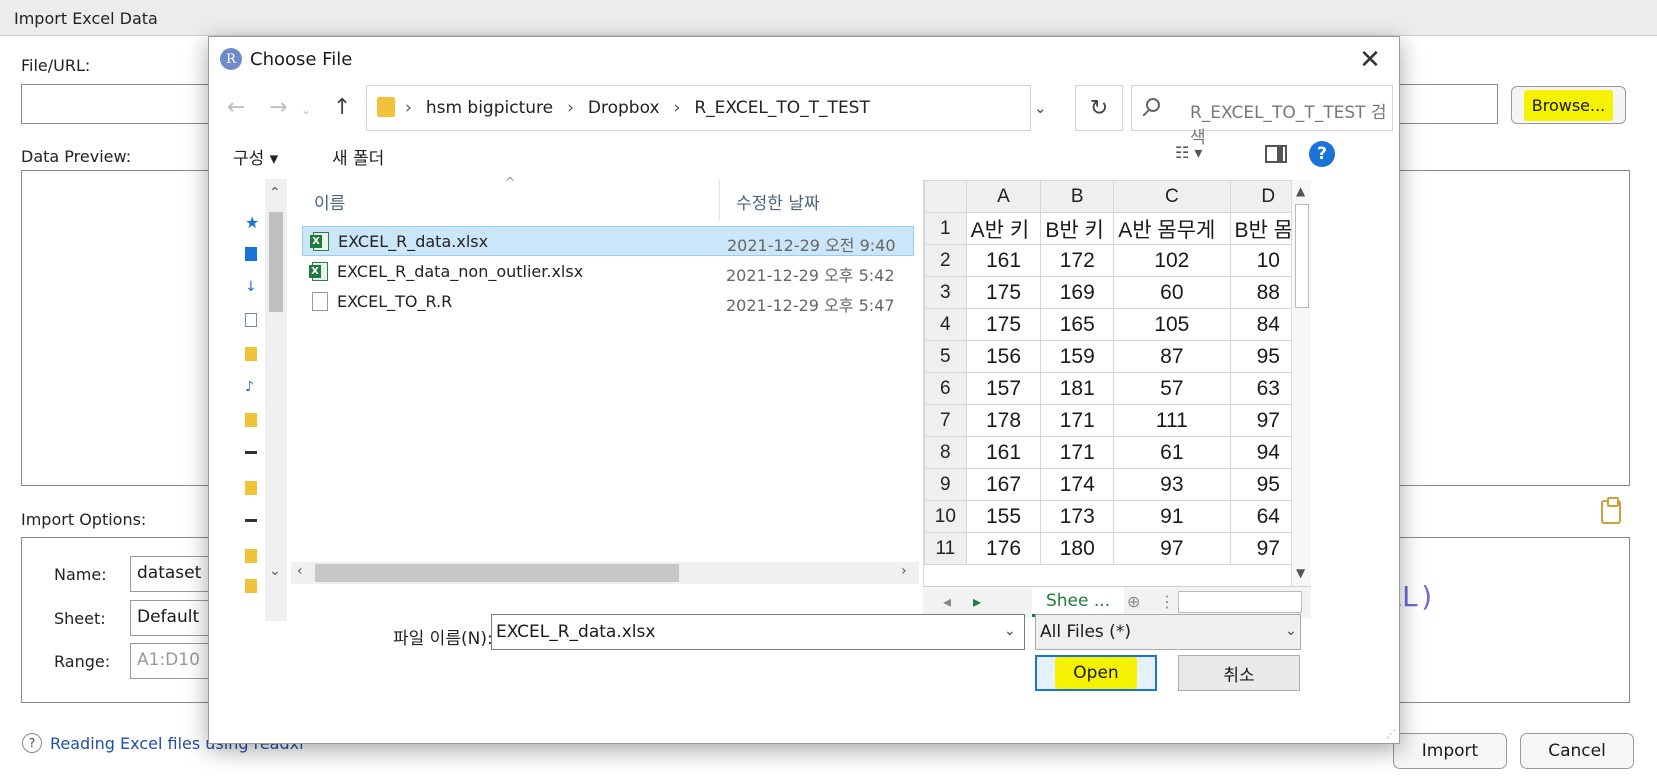  I want to click on preview-cell: 169, so click(1077, 292).